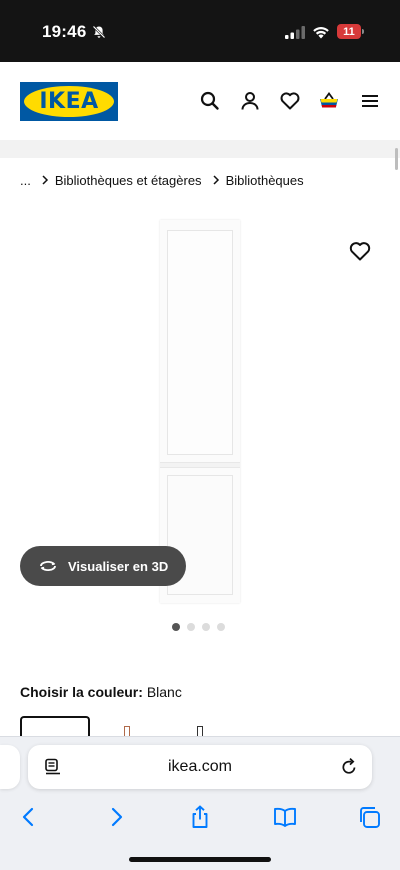 The width and height of the screenshot is (400, 870). I want to click on product-image-door, so click(200, 411).